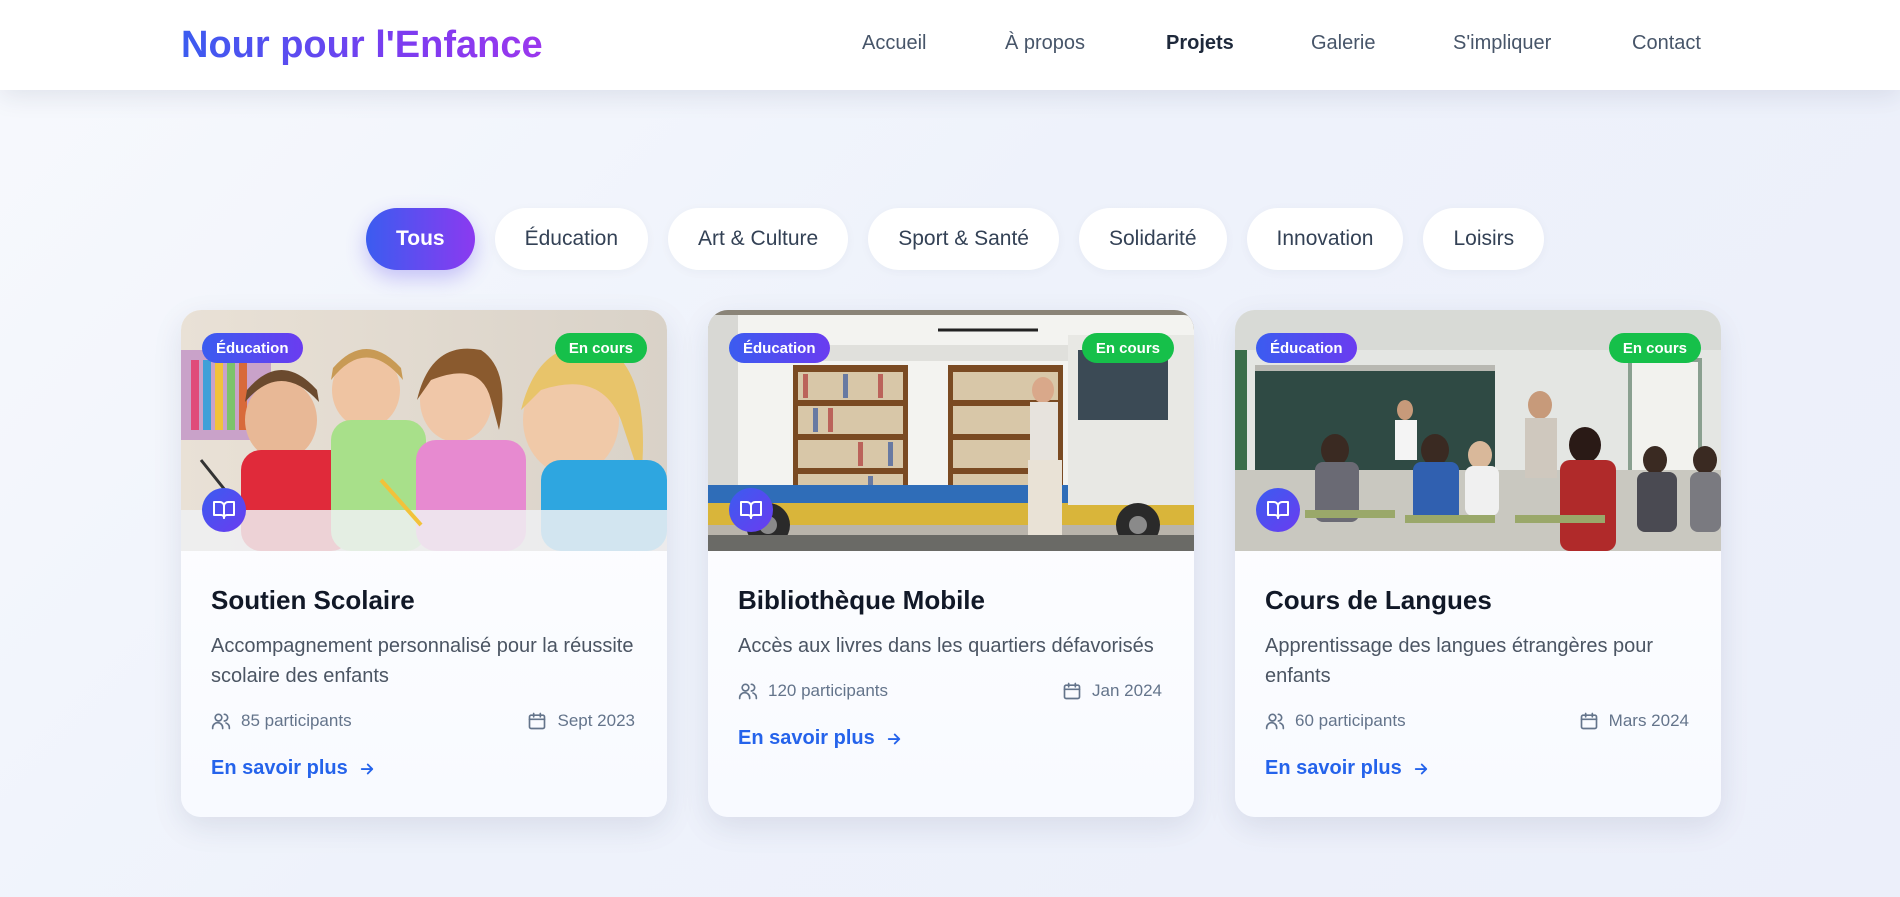 The image size is (1900, 897). What do you see at coordinates (1152, 239) in the screenshot?
I see `filter-solidarite: Solidarité` at bounding box center [1152, 239].